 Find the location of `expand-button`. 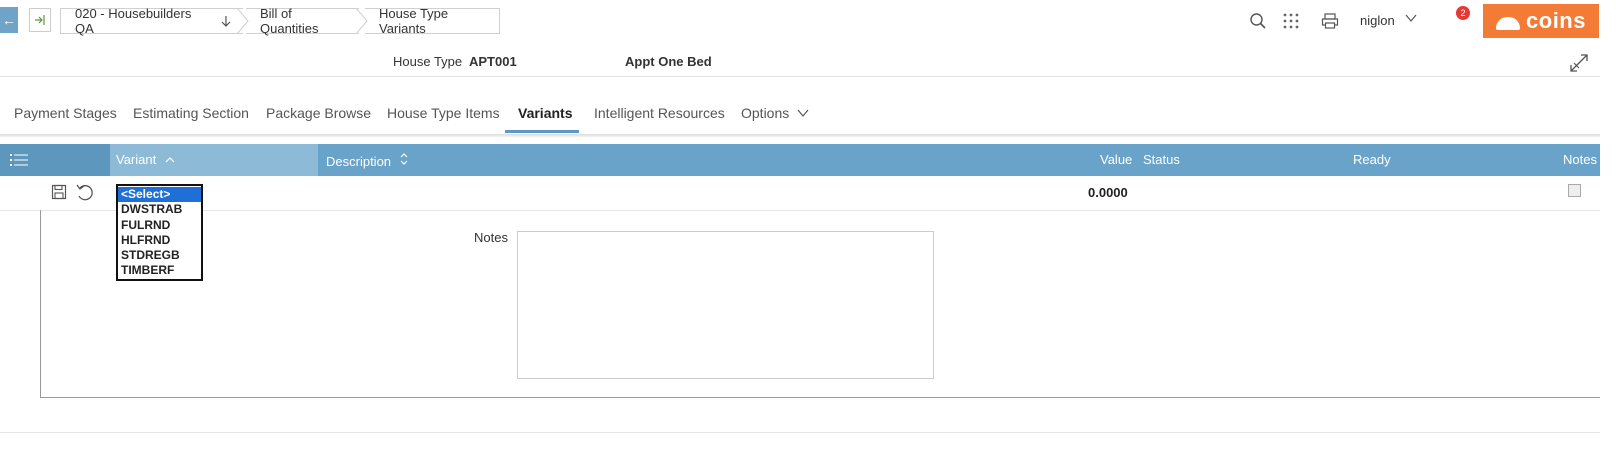

expand-button is located at coordinates (1579, 63).